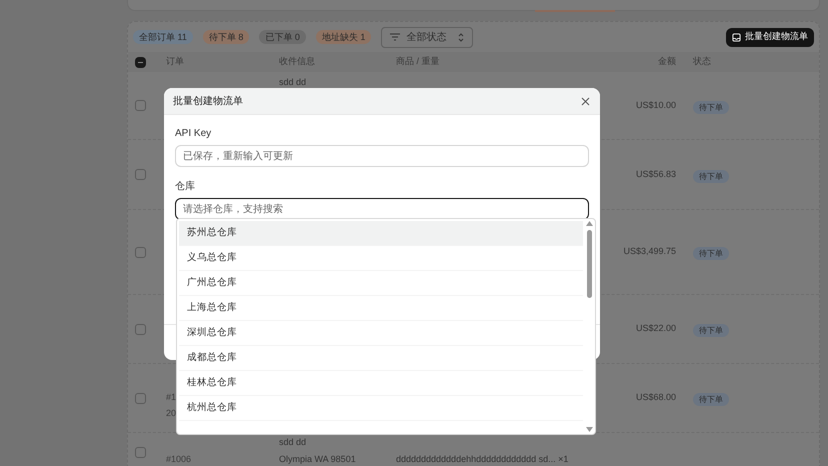 The height and width of the screenshot is (466, 828). Describe the element at coordinates (381, 258) in the screenshot. I see `warehouse-option: 义乌总仓库` at that location.